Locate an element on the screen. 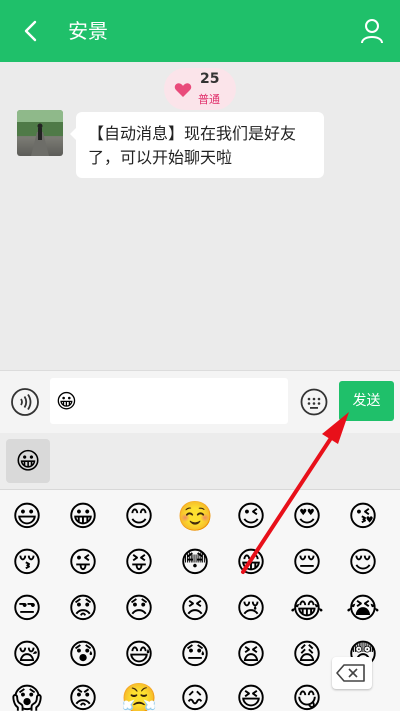 This screenshot has height=711, width=400. backspace-icon is located at coordinates (350, 673).